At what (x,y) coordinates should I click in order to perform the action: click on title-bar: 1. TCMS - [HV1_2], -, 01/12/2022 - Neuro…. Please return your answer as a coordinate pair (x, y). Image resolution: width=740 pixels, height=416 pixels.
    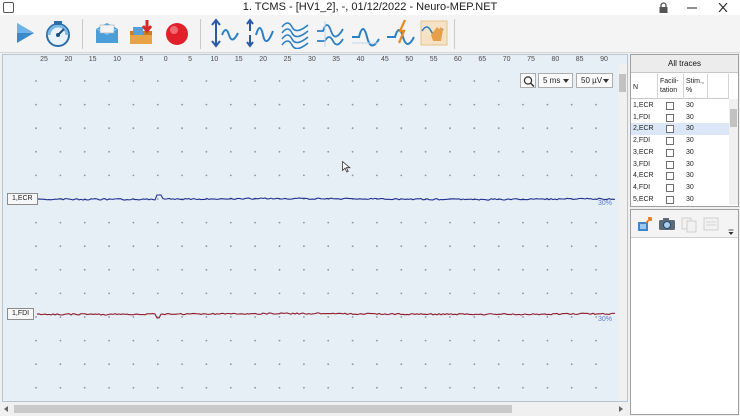
    Looking at the image, I should click on (370, 7).